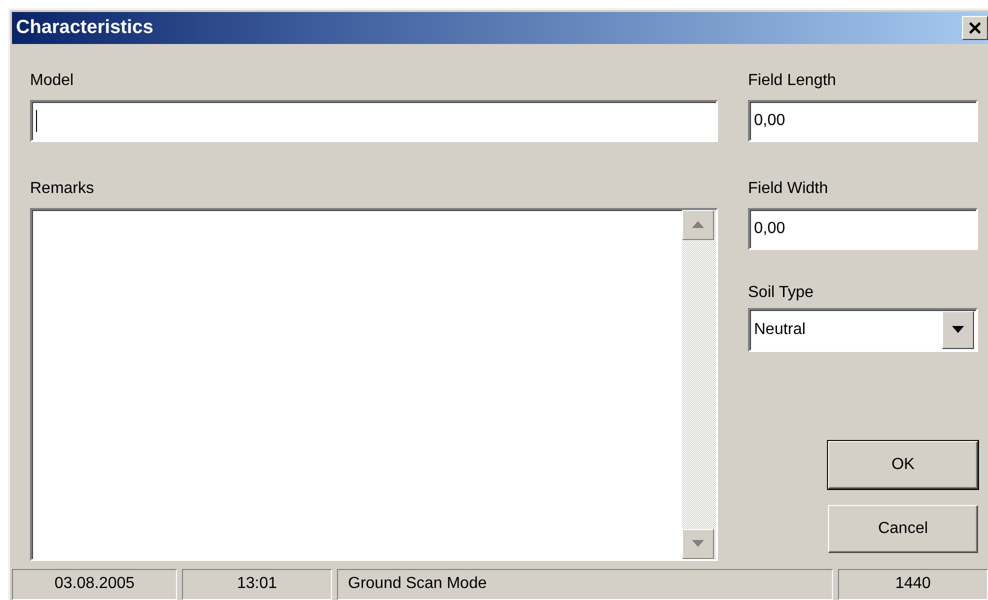 Image resolution: width=988 pixels, height=600 pixels. What do you see at coordinates (792, 80) in the screenshot?
I see `field-label: Field Length` at bounding box center [792, 80].